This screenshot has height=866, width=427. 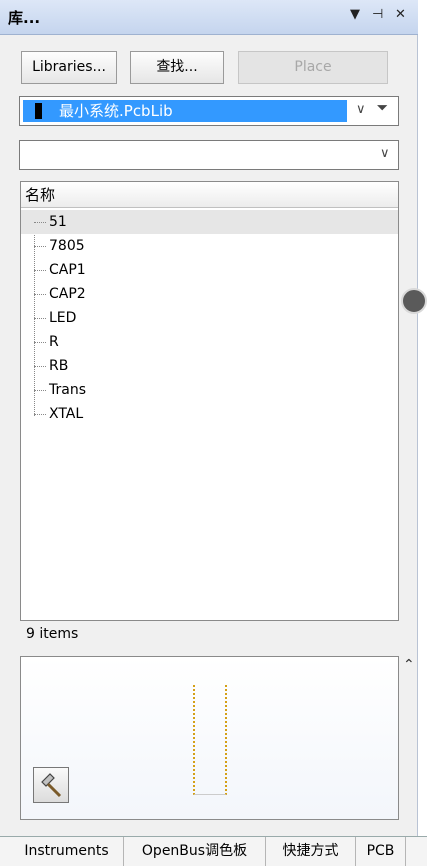 I want to click on close-icon: ✕, so click(x=400, y=14).